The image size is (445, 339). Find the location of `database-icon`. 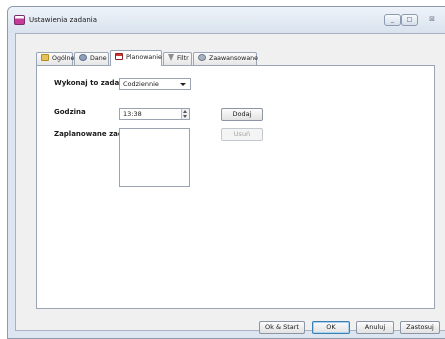

database-icon is located at coordinates (83, 57).